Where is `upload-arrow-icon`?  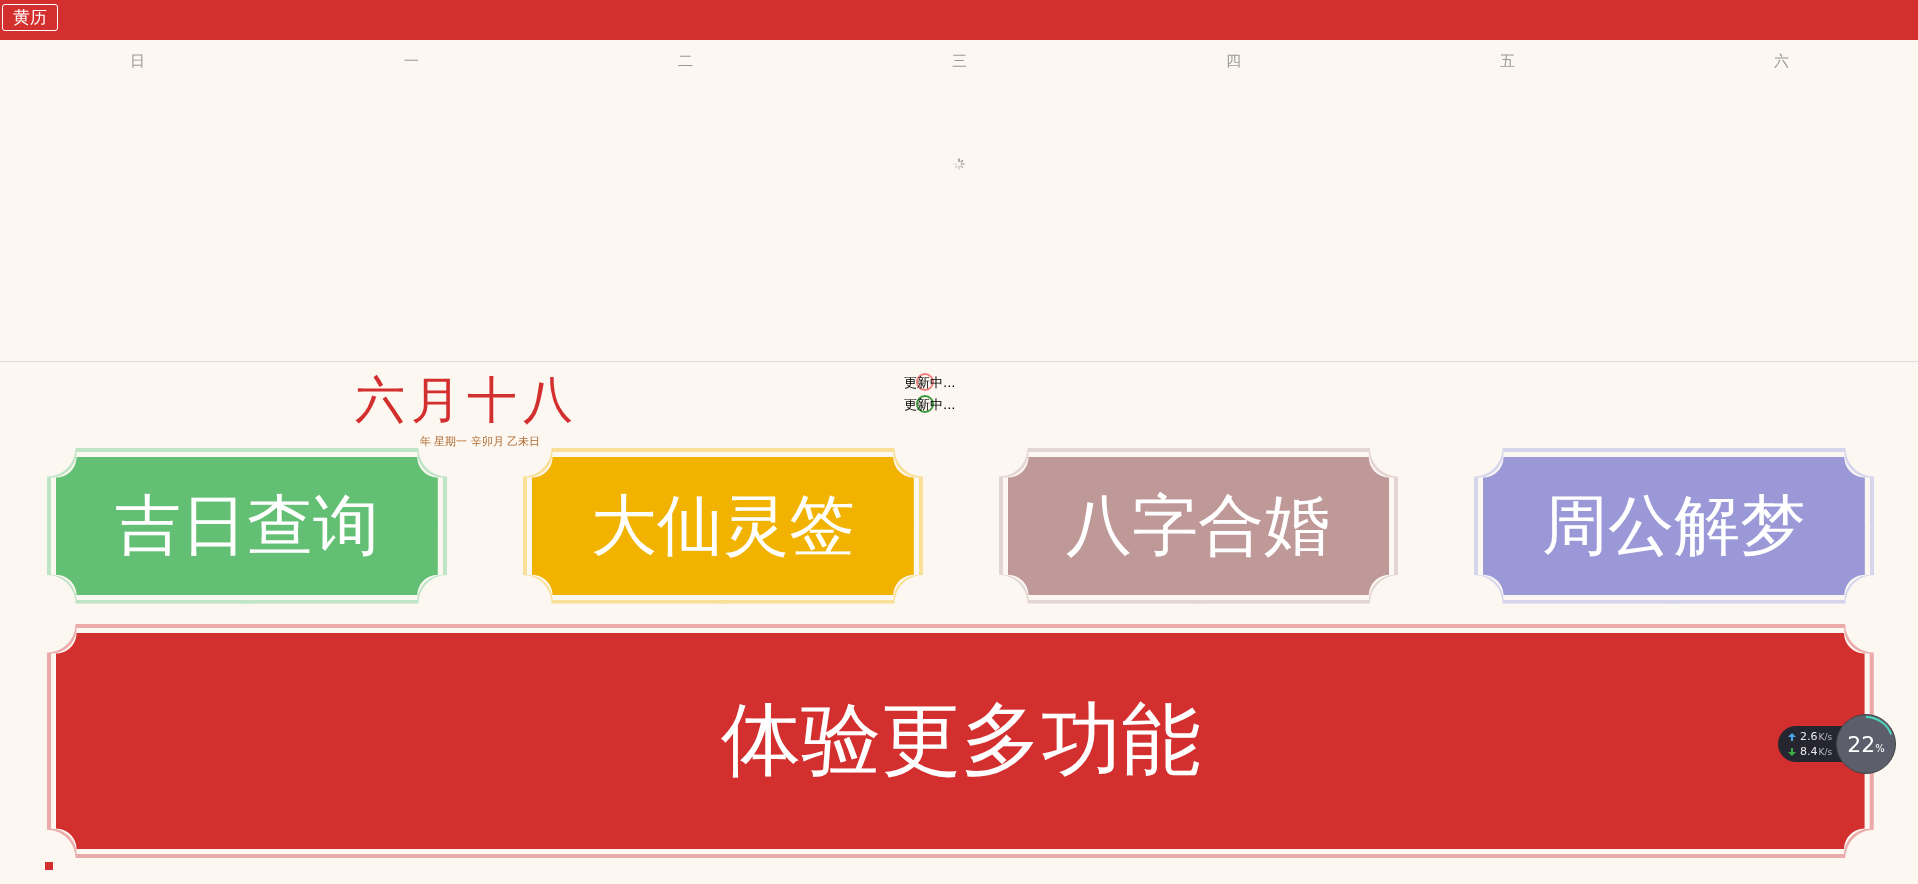 upload-arrow-icon is located at coordinates (1792, 736).